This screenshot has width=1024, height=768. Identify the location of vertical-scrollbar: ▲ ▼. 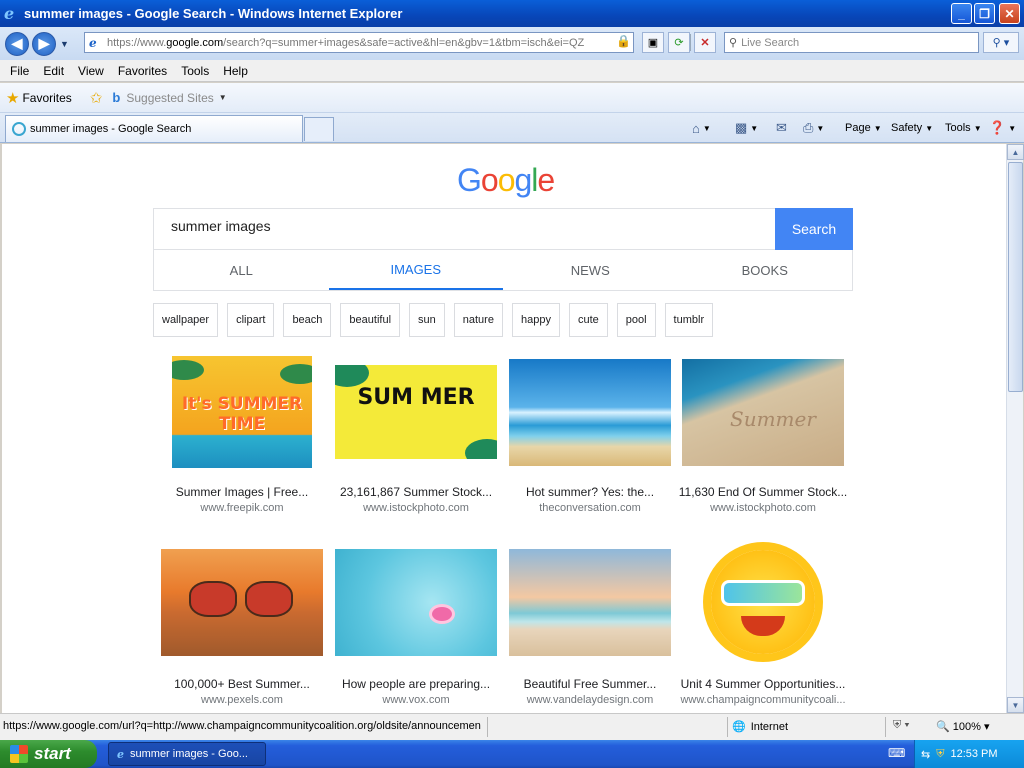
(1015, 428).